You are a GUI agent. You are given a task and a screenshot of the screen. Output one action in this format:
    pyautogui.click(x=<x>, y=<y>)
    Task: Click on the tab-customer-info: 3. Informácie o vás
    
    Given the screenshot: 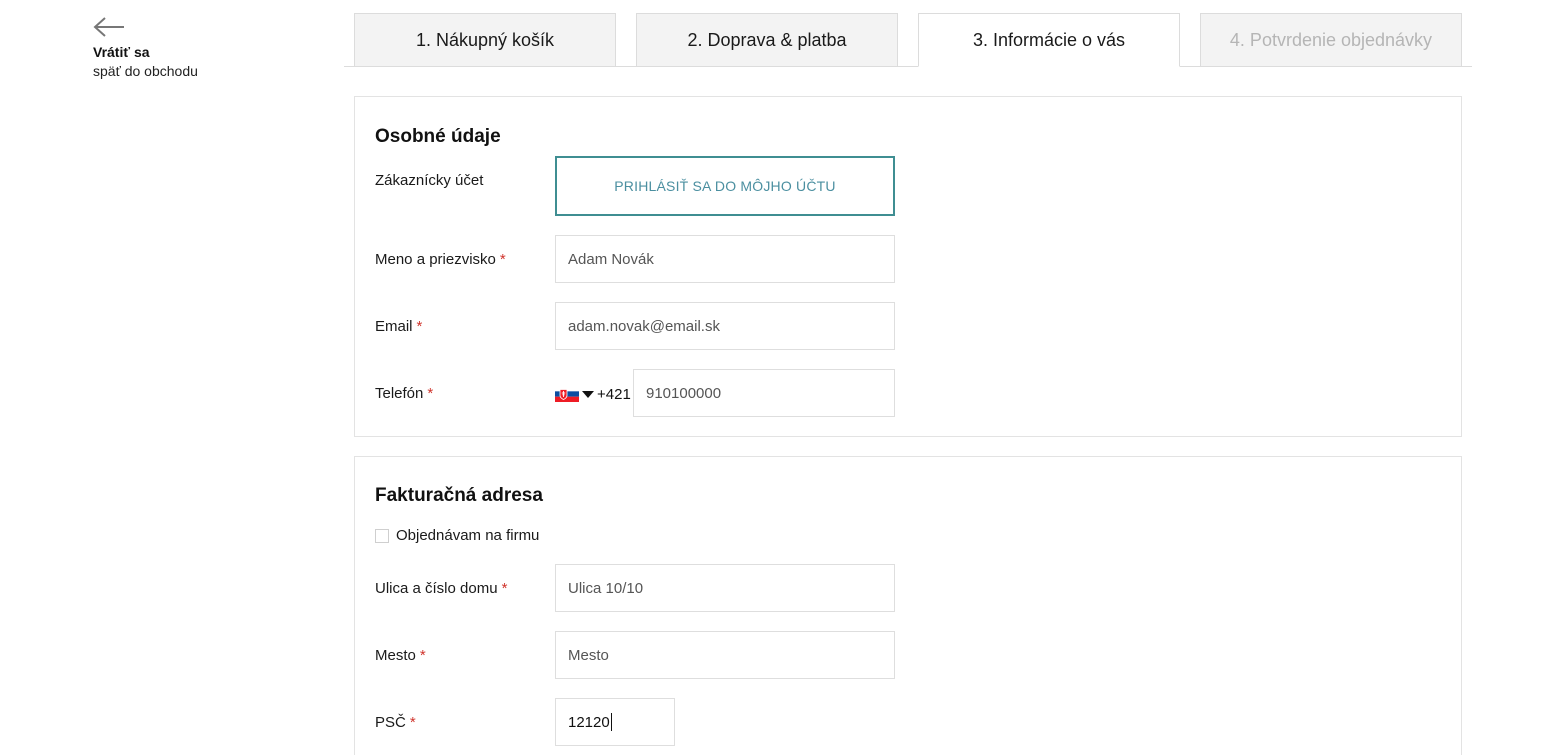 What is the action you would take?
    pyautogui.click(x=1049, y=40)
    